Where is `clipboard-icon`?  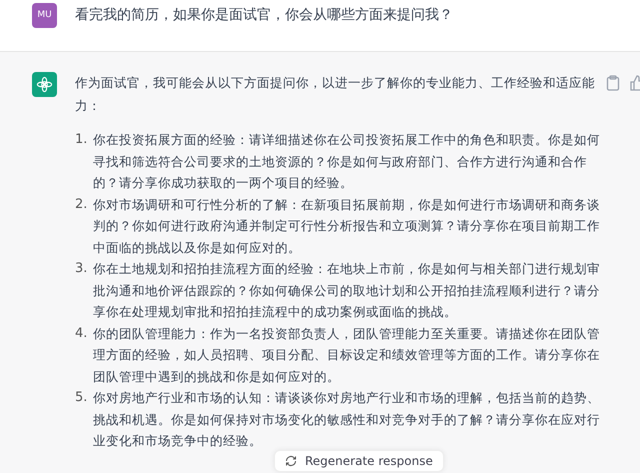 clipboard-icon is located at coordinates (613, 83).